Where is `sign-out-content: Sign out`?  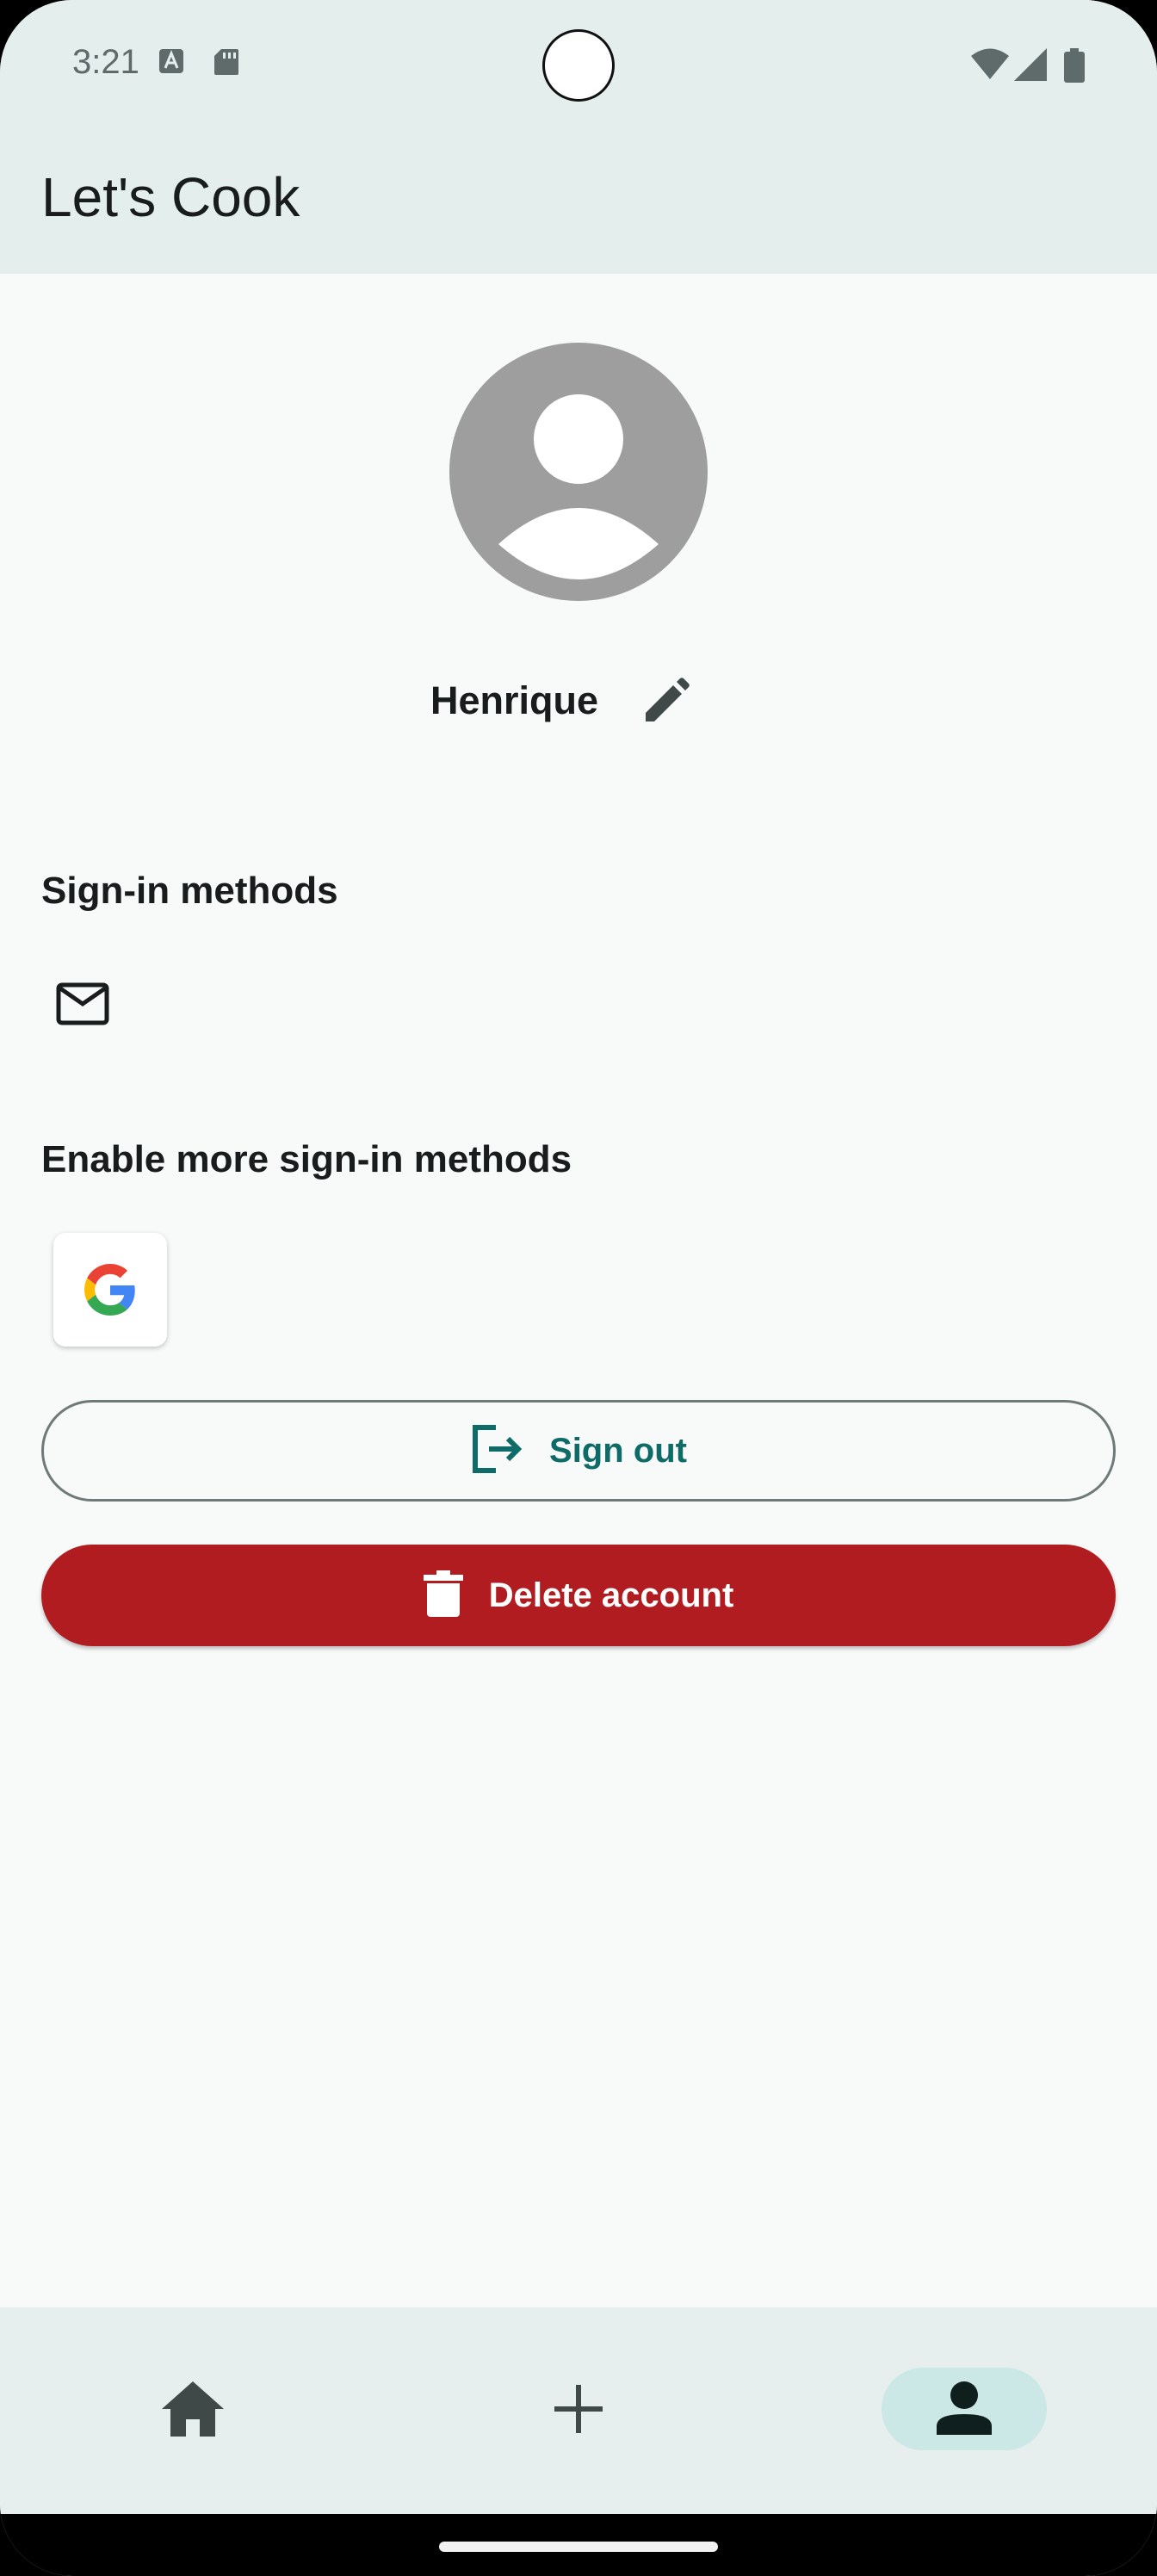 sign-out-content: Sign out is located at coordinates (579, 1451).